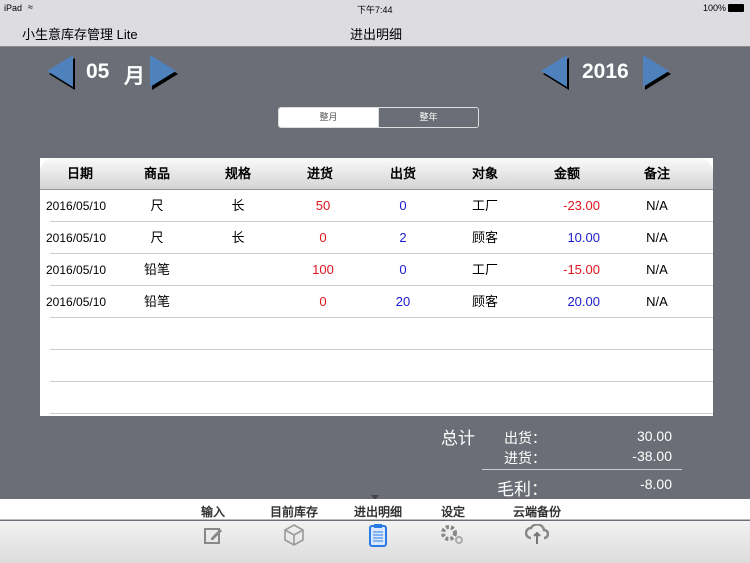 This screenshot has height=563, width=750. What do you see at coordinates (583, 237) in the screenshot?
I see `cell-amount: 10.00` at bounding box center [583, 237].